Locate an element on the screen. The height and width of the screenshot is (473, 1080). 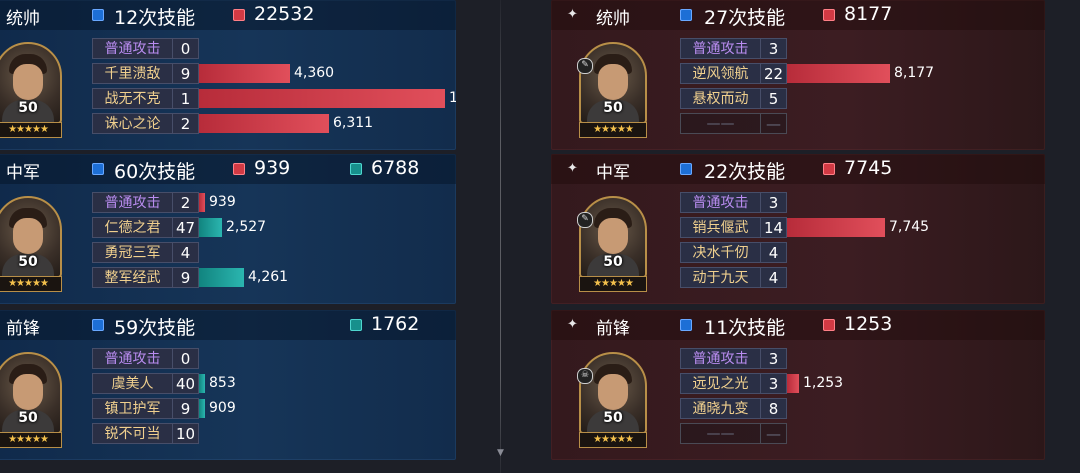
skill-row: 逆风领航 22 8,177 is located at coordinates (860, 73).